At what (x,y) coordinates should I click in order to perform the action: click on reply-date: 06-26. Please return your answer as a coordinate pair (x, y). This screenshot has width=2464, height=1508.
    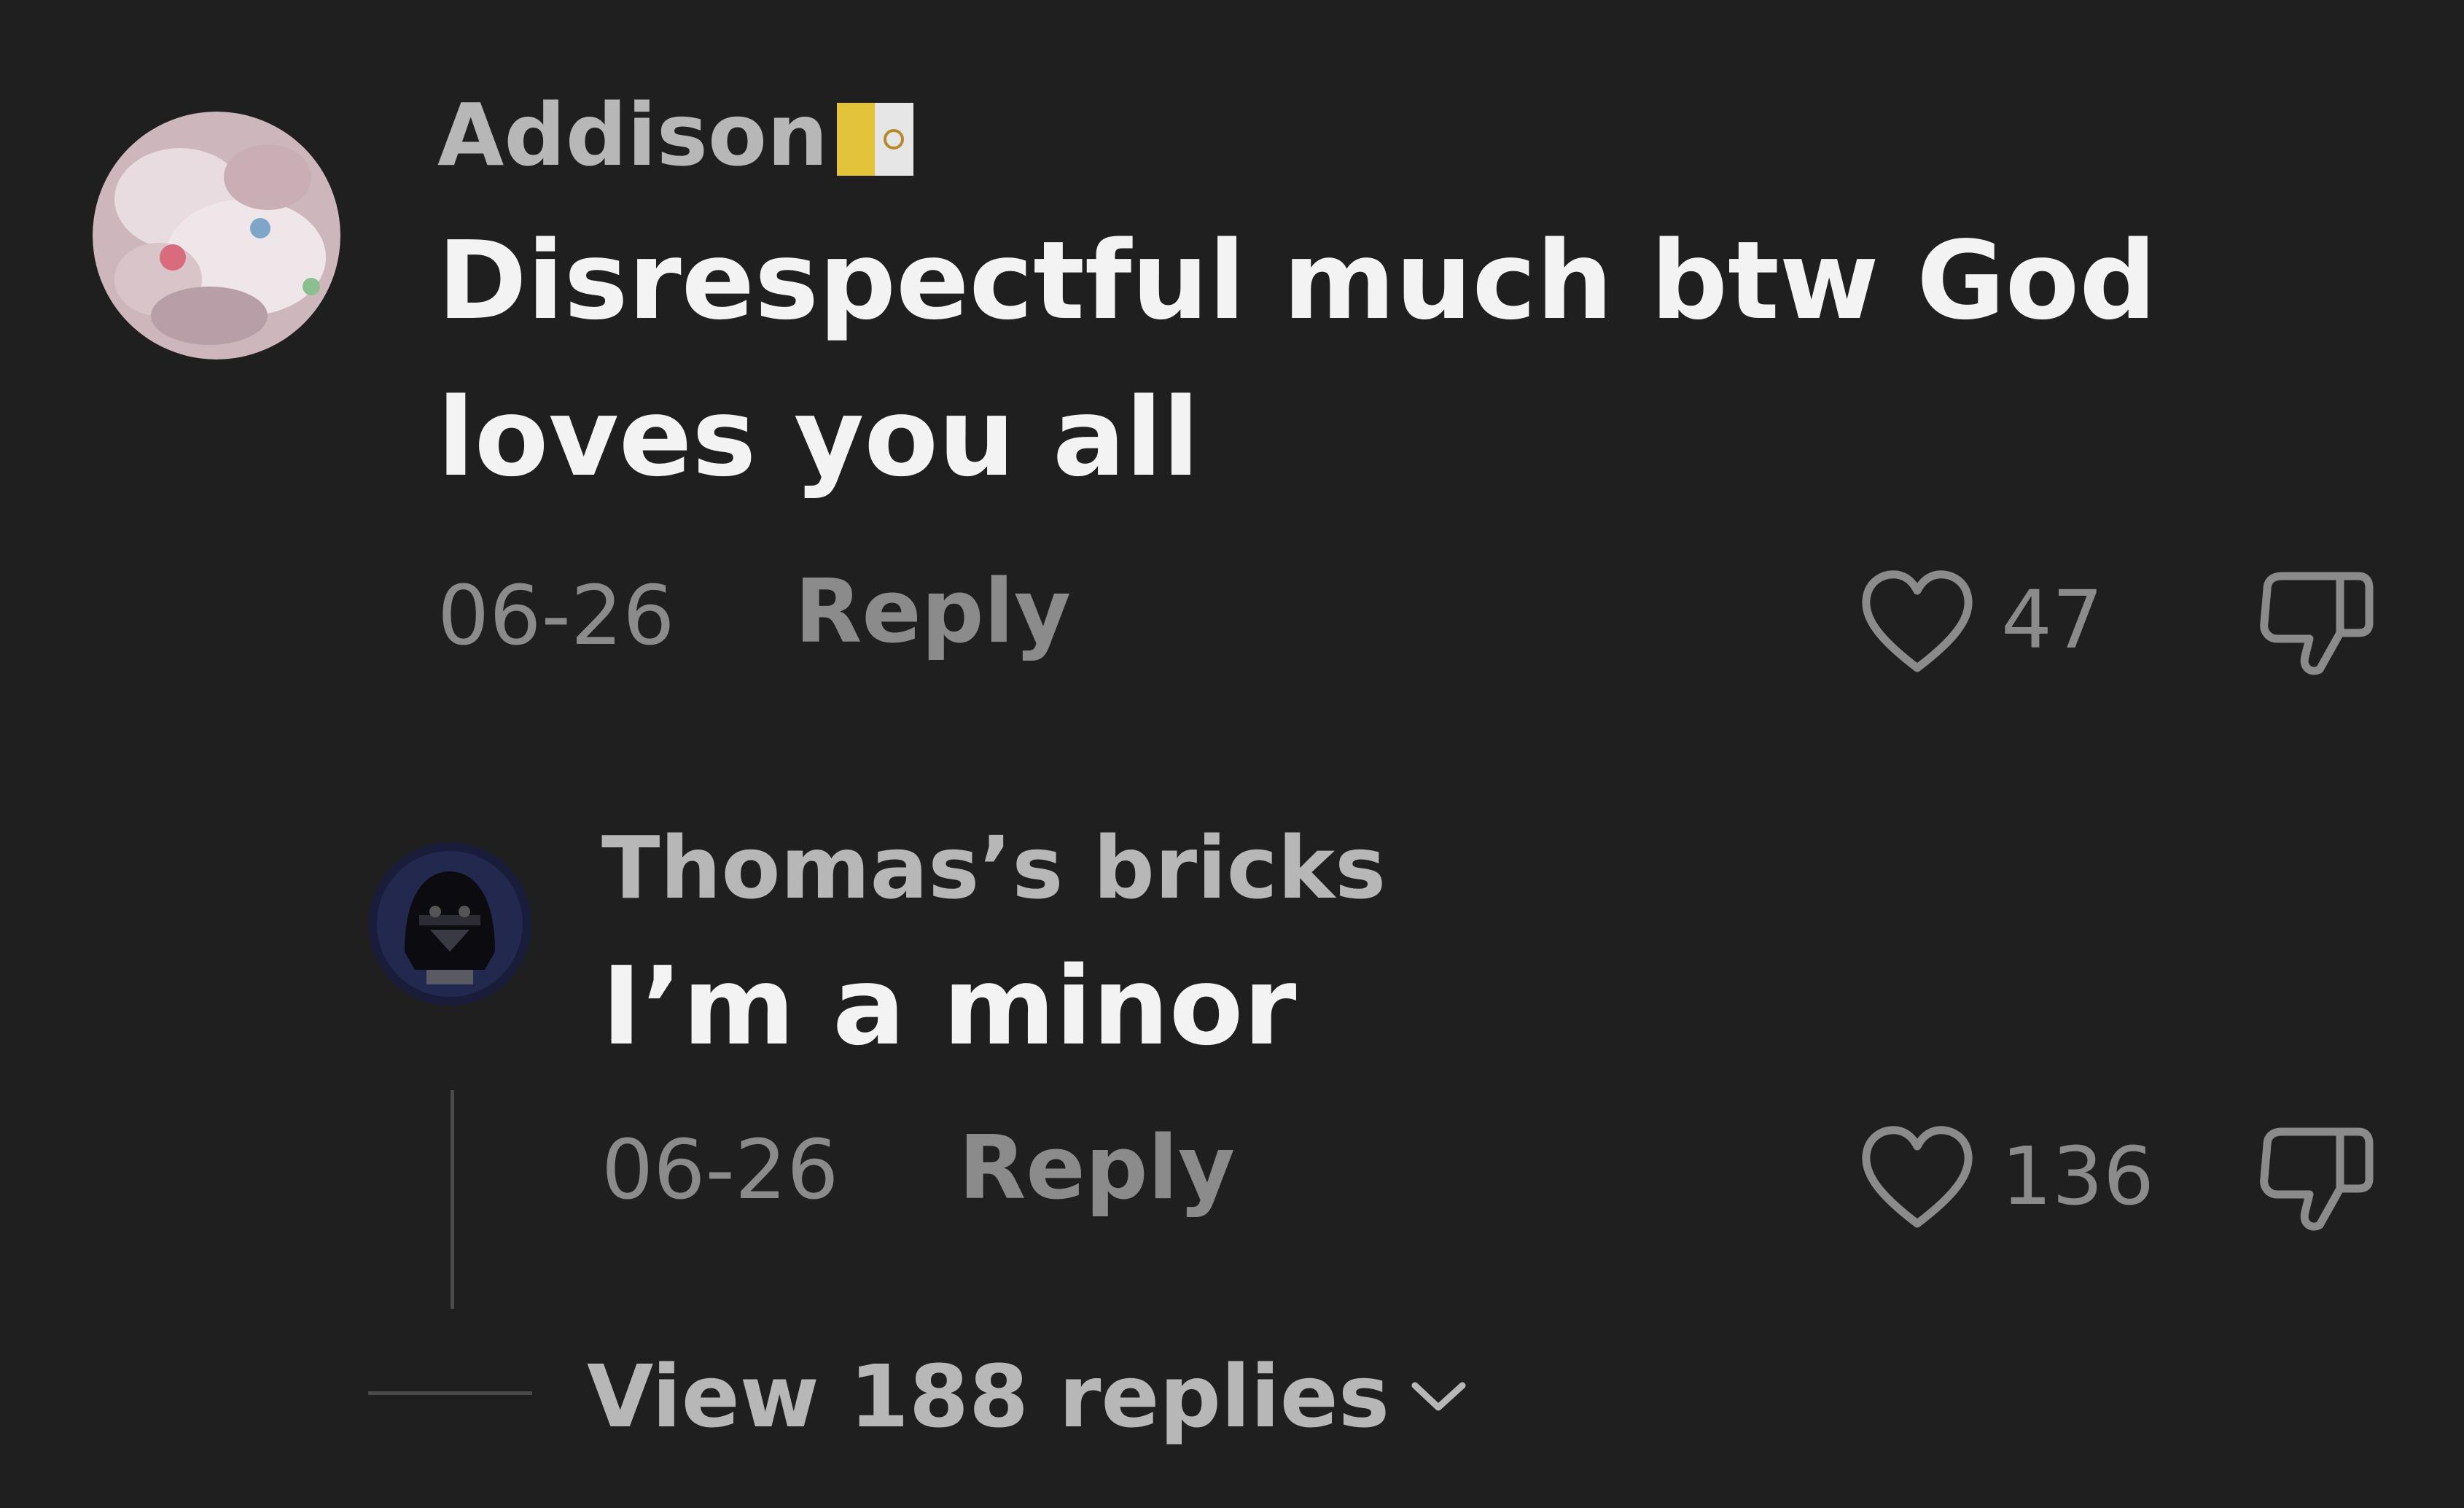
    Looking at the image, I should click on (720, 1170).